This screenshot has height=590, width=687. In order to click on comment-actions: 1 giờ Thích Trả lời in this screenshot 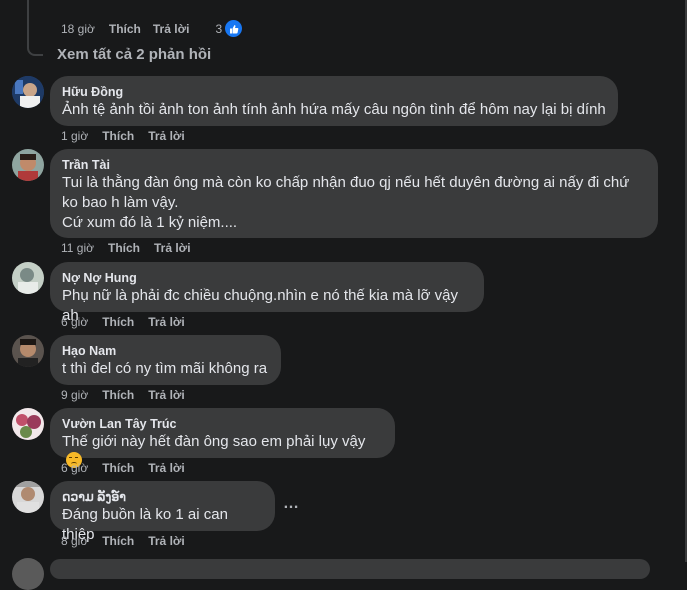, I will do `click(130, 136)`.